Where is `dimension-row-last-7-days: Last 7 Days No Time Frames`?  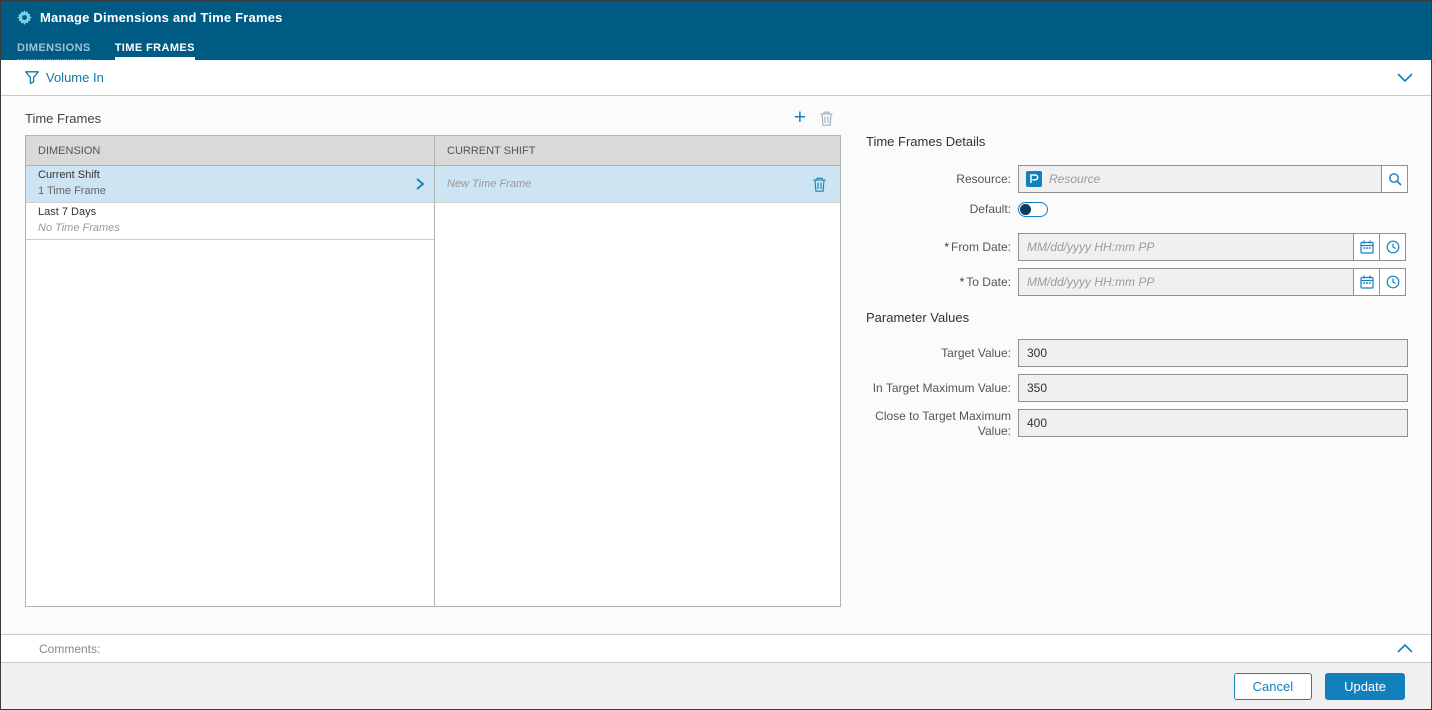
dimension-row-last-7-days: Last 7 Days No Time Frames is located at coordinates (230, 221).